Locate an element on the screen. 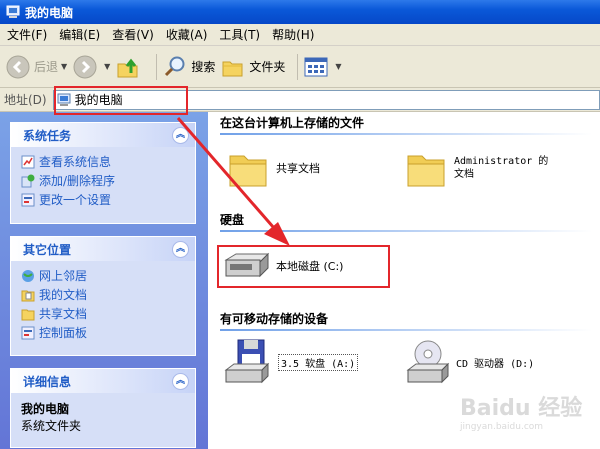  documents-folder-icon is located at coordinates (28, 295).